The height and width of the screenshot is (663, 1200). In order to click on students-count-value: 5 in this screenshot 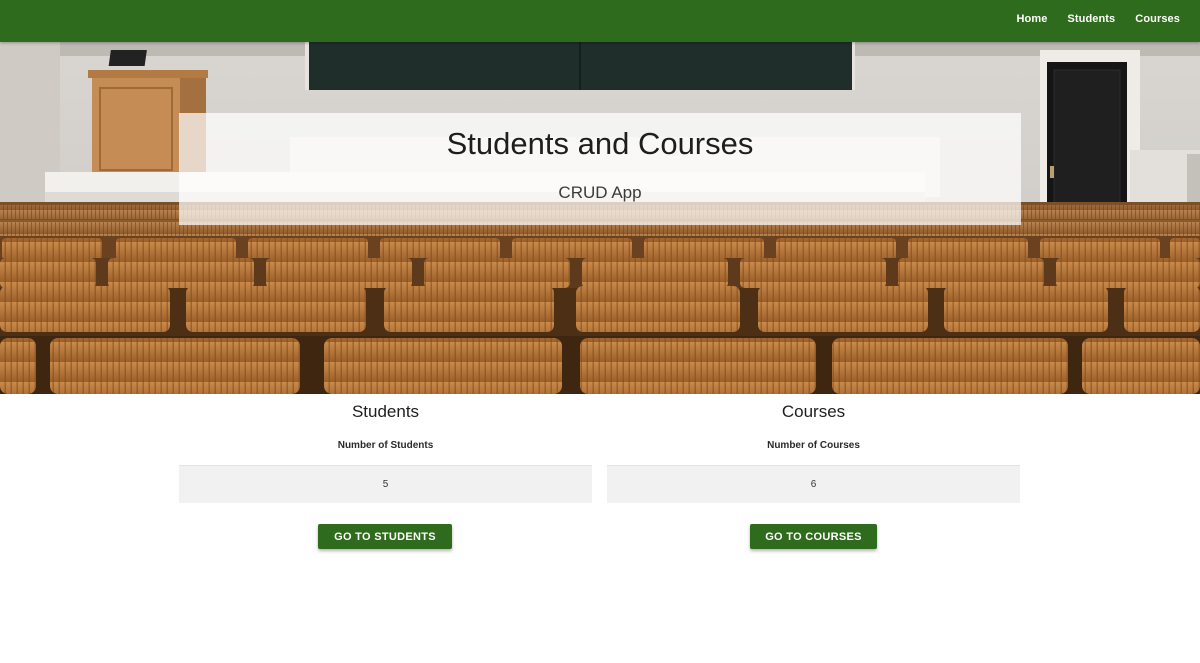, I will do `click(385, 484)`.